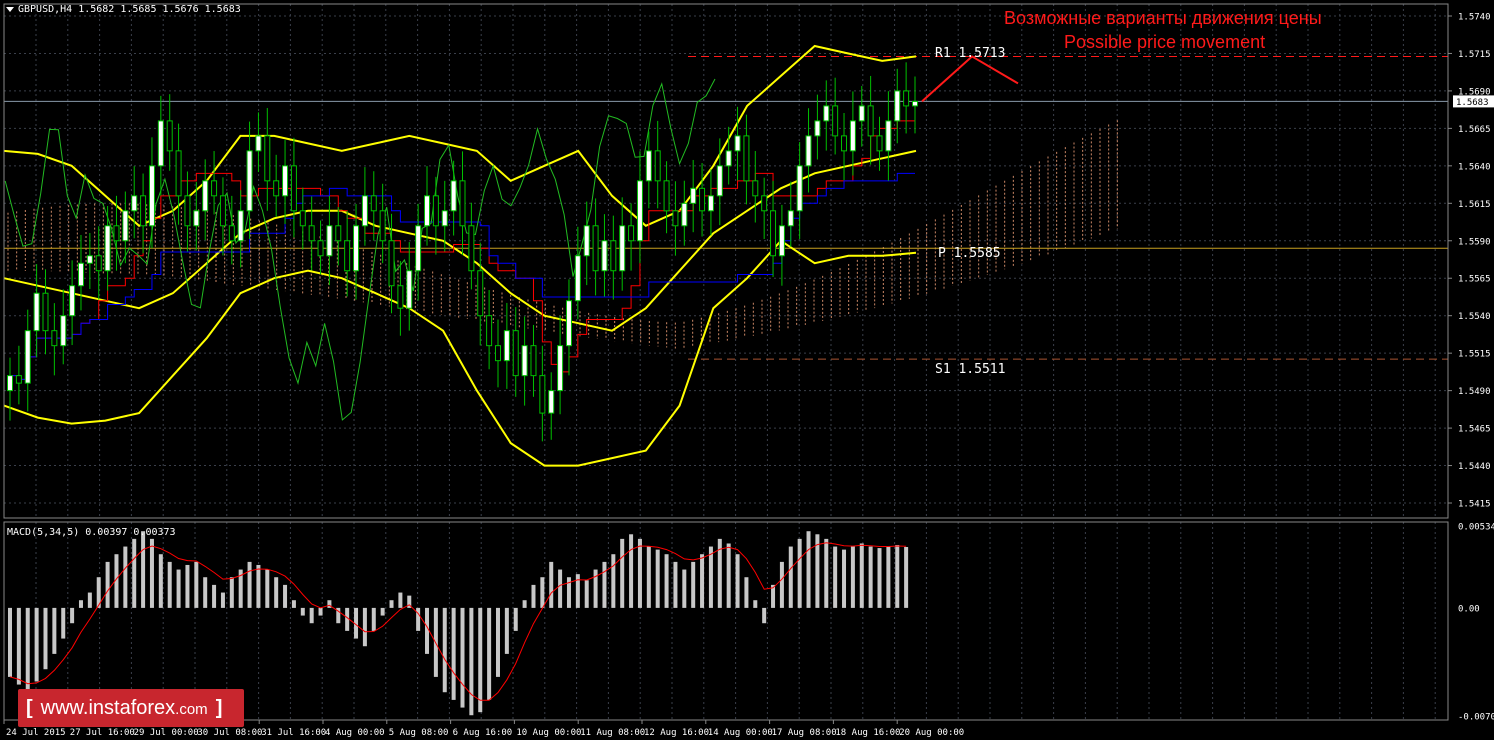  I want to click on logo-bracket-left: [, so click(29, 708).